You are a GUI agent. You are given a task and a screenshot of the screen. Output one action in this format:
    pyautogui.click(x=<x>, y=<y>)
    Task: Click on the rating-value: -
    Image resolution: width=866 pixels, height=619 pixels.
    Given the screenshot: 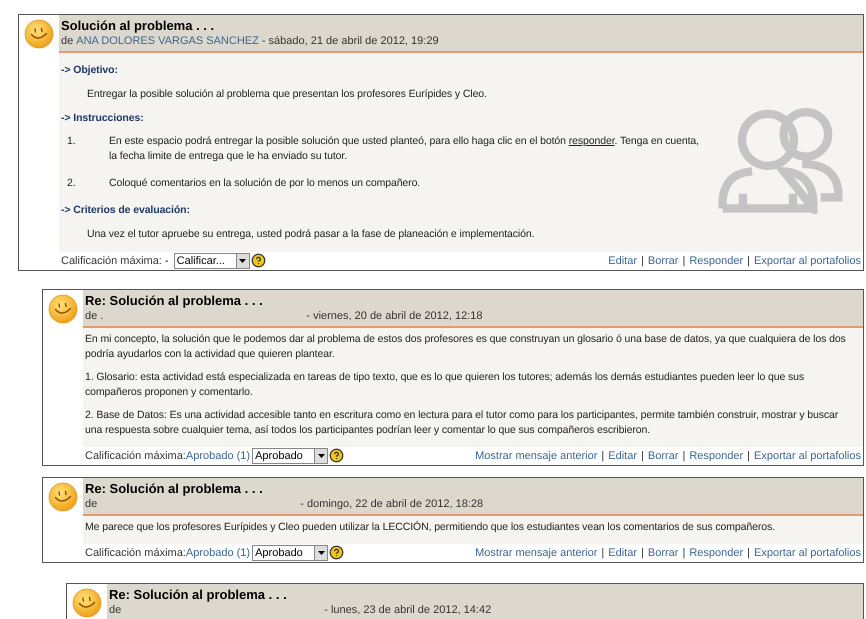 What is the action you would take?
    pyautogui.click(x=167, y=261)
    